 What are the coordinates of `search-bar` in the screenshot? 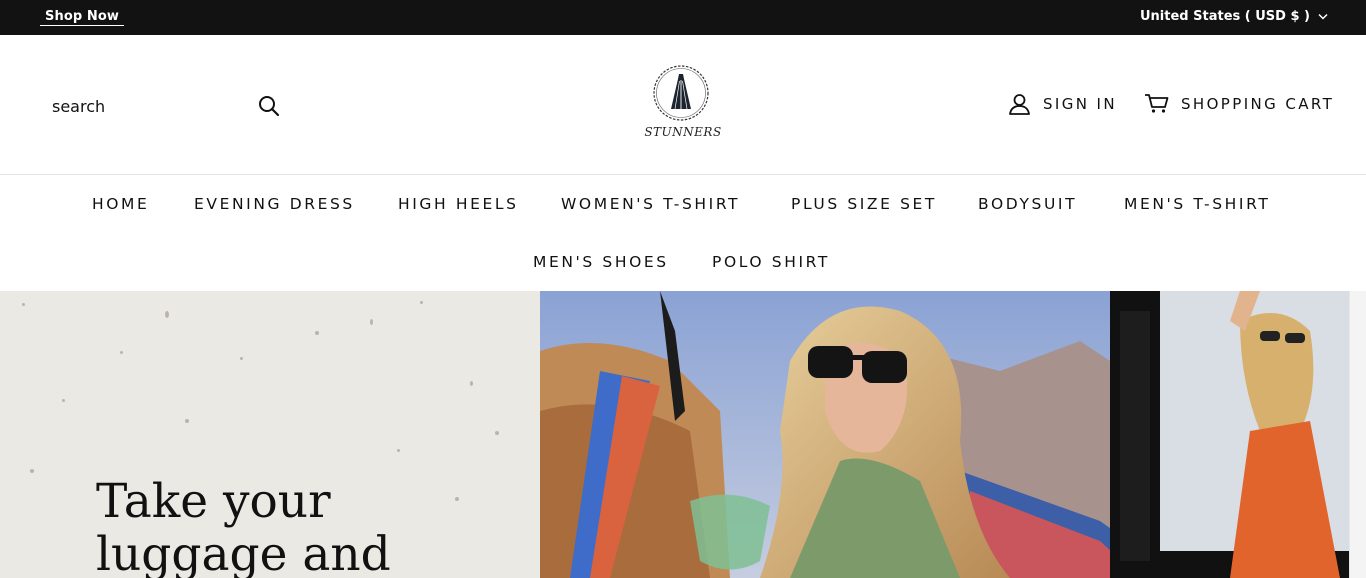 It's located at (167, 106).